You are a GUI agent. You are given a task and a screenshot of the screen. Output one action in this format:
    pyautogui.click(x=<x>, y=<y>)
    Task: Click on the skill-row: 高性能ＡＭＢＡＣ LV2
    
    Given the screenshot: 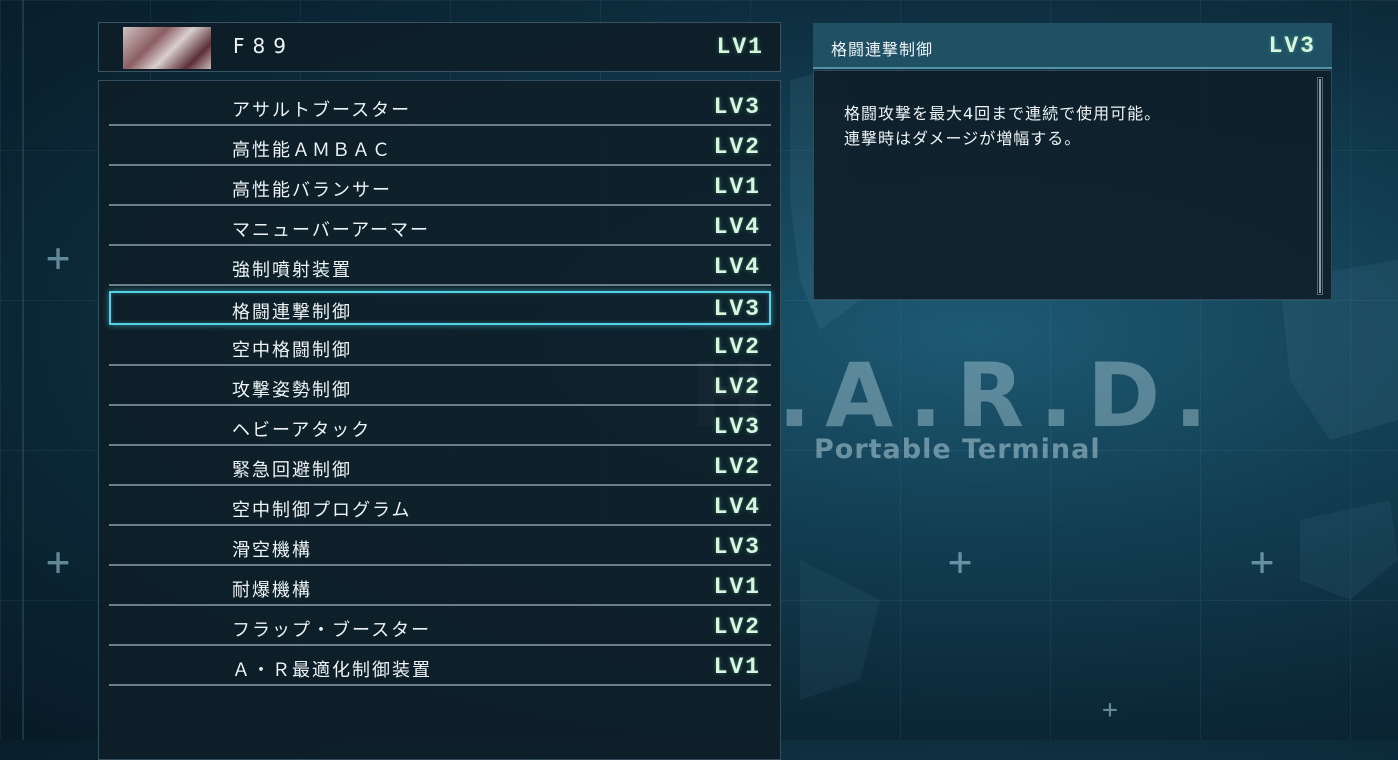 What is the action you would take?
    pyautogui.click(x=440, y=147)
    